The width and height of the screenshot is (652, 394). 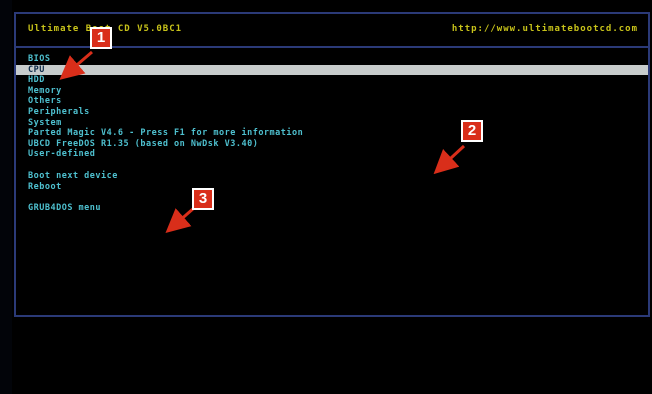 What do you see at coordinates (101, 38) in the screenshot?
I see `callout-badge-1: 1` at bounding box center [101, 38].